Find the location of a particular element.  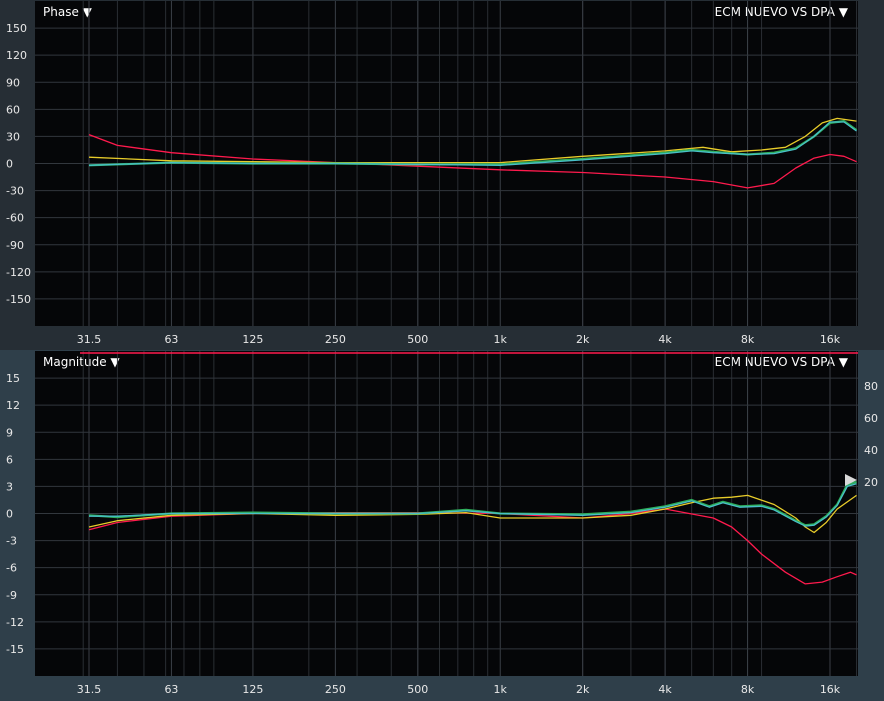

magnitude-y2-tick-label: 40 is located at coordinates (871, 450).